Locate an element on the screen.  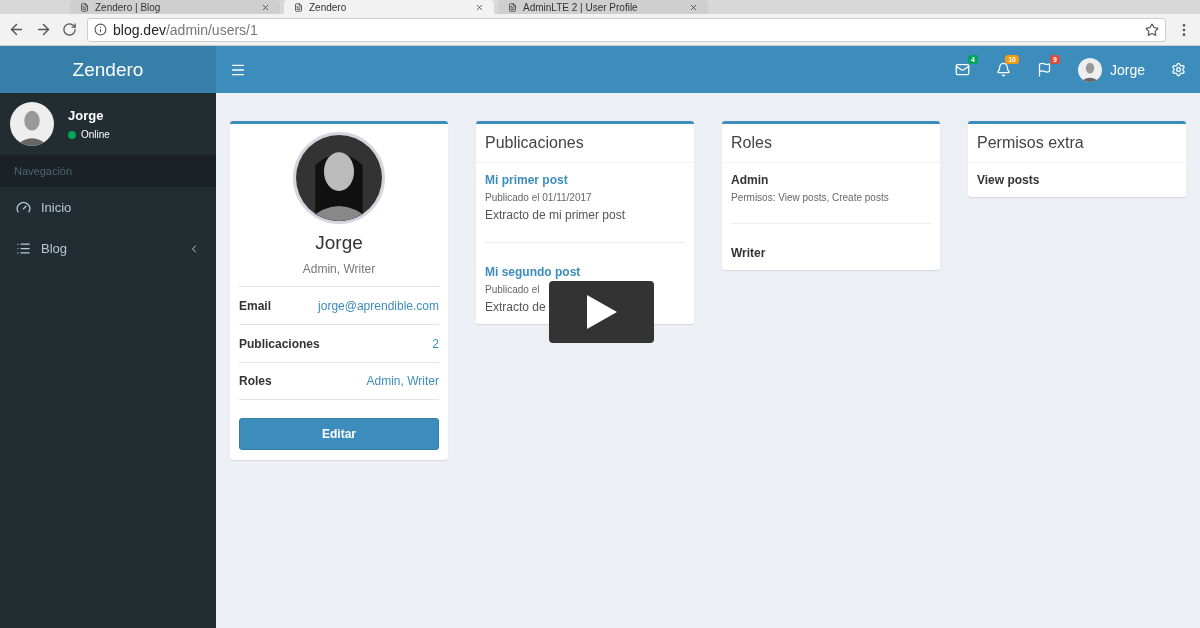
post-date: Publicado el is located at coordinates (513, 289).